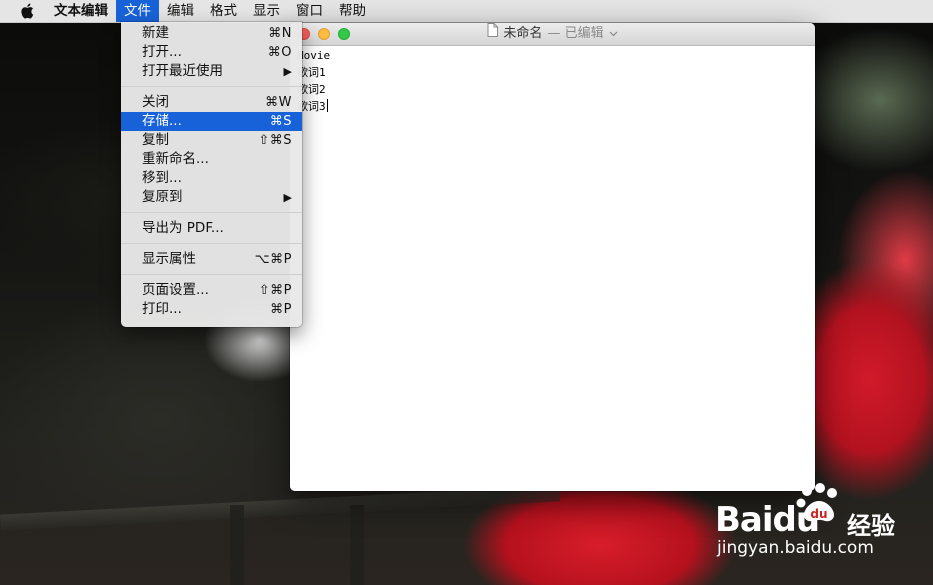  What do you see at coordinates (280, 33) in the screenshot?
I see `menu-item-shortcut: ⌘N` at bounding box center [280, 33].